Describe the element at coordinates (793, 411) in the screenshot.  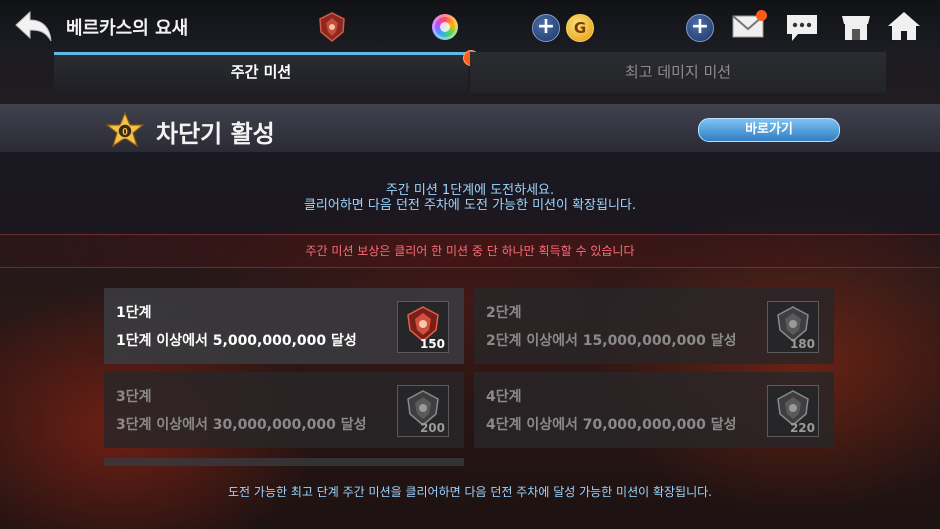
I see `reward-slot: 220` at that location.